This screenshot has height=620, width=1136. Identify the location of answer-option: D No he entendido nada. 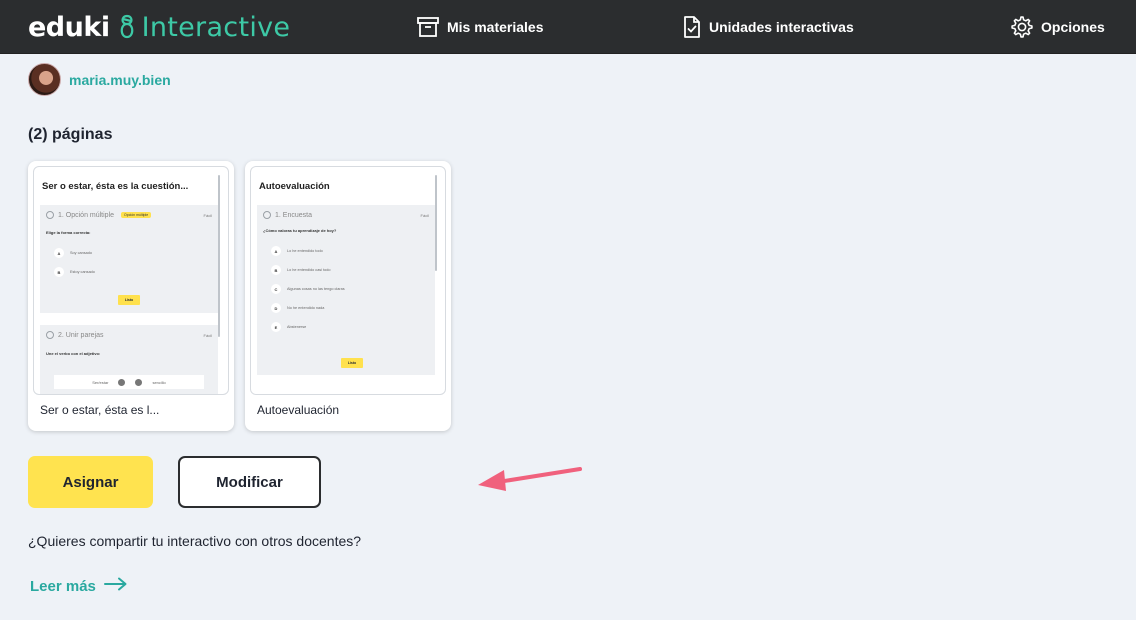
(297, 308).